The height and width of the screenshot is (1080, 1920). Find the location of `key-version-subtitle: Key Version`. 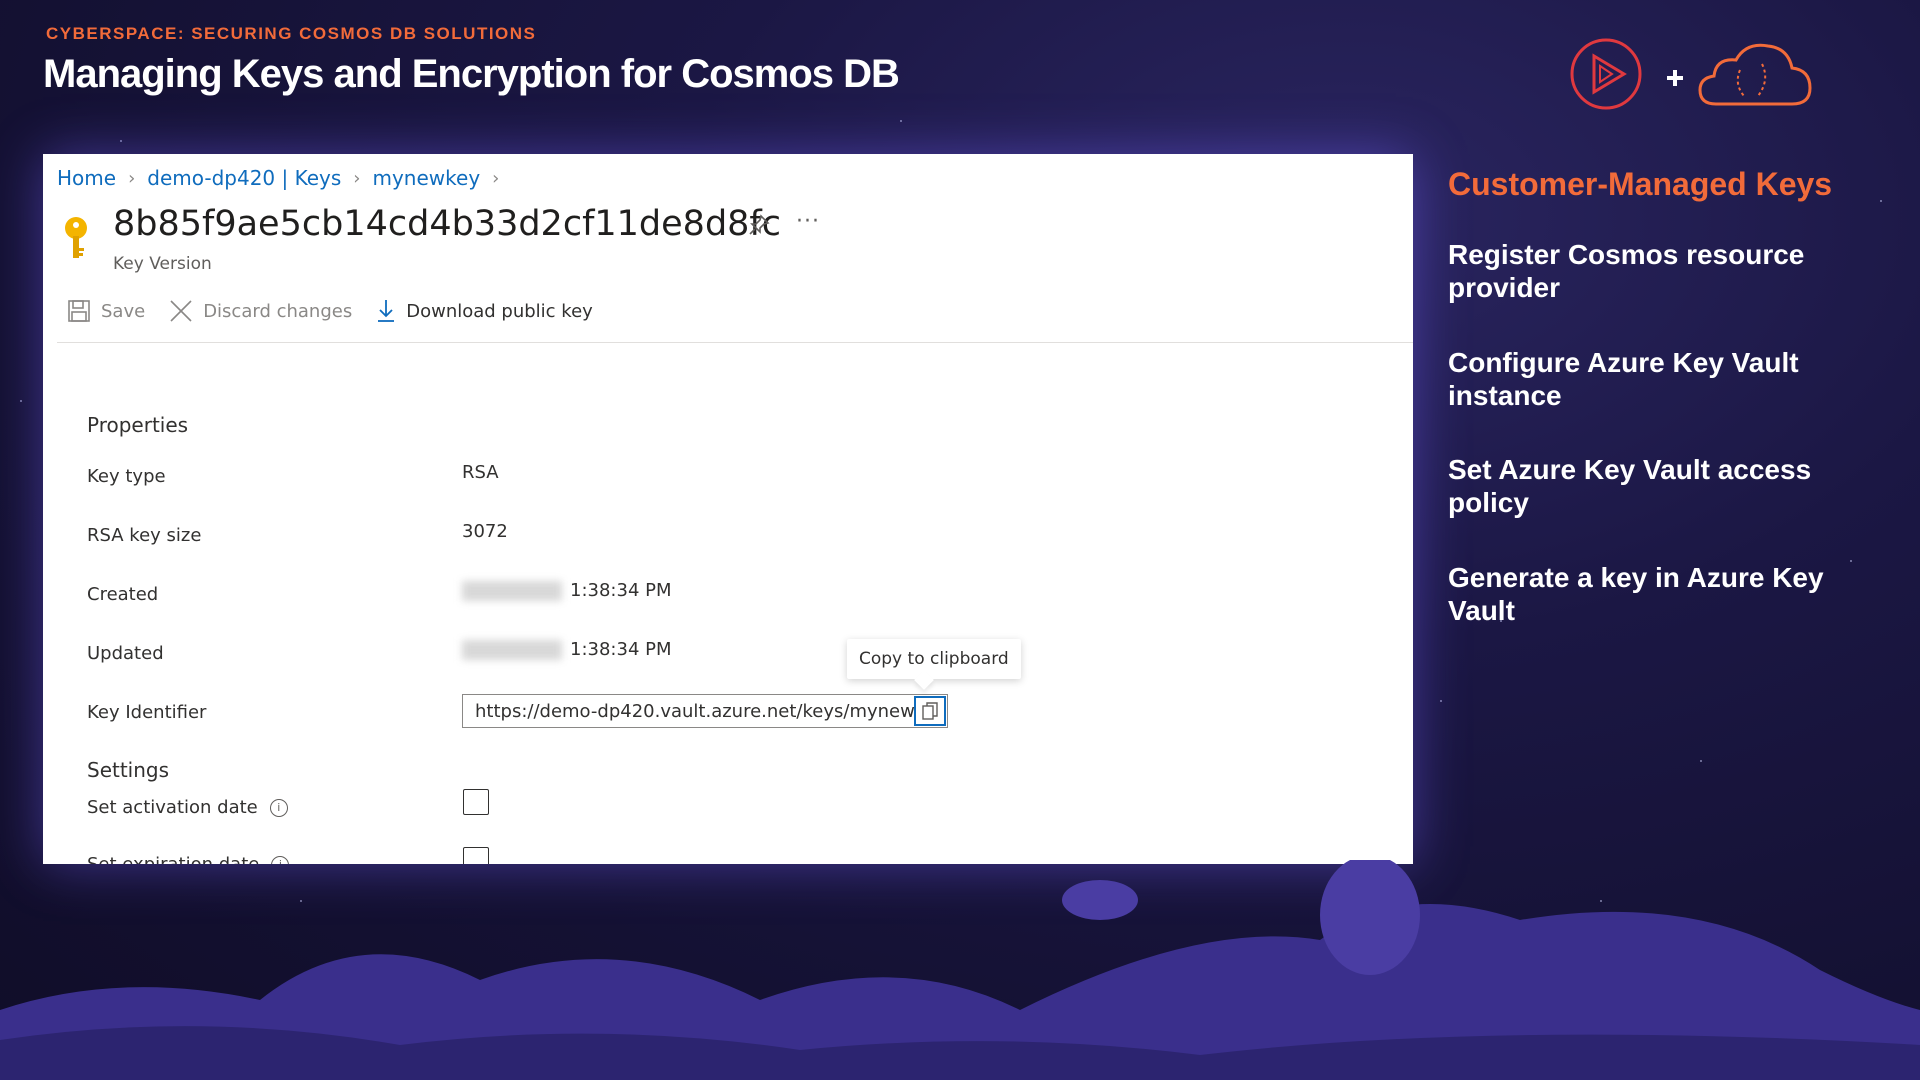

key-version-subtitle: Key Version is located at coordinates (162, 264).